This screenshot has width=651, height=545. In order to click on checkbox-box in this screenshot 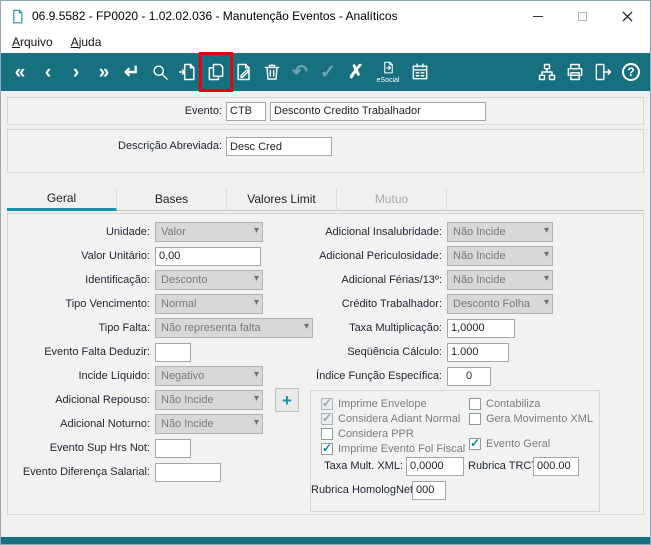, I will do `click(475, 419)`.